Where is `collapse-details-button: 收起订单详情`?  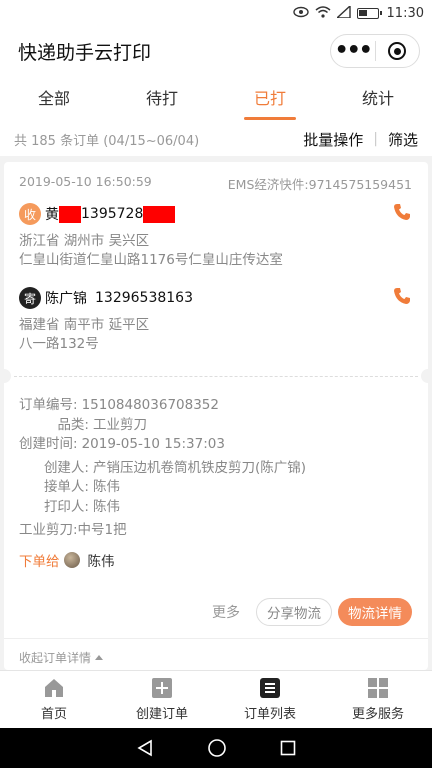
collapse-details-button: 收起订单详情 is located at coordinates (61, 657).